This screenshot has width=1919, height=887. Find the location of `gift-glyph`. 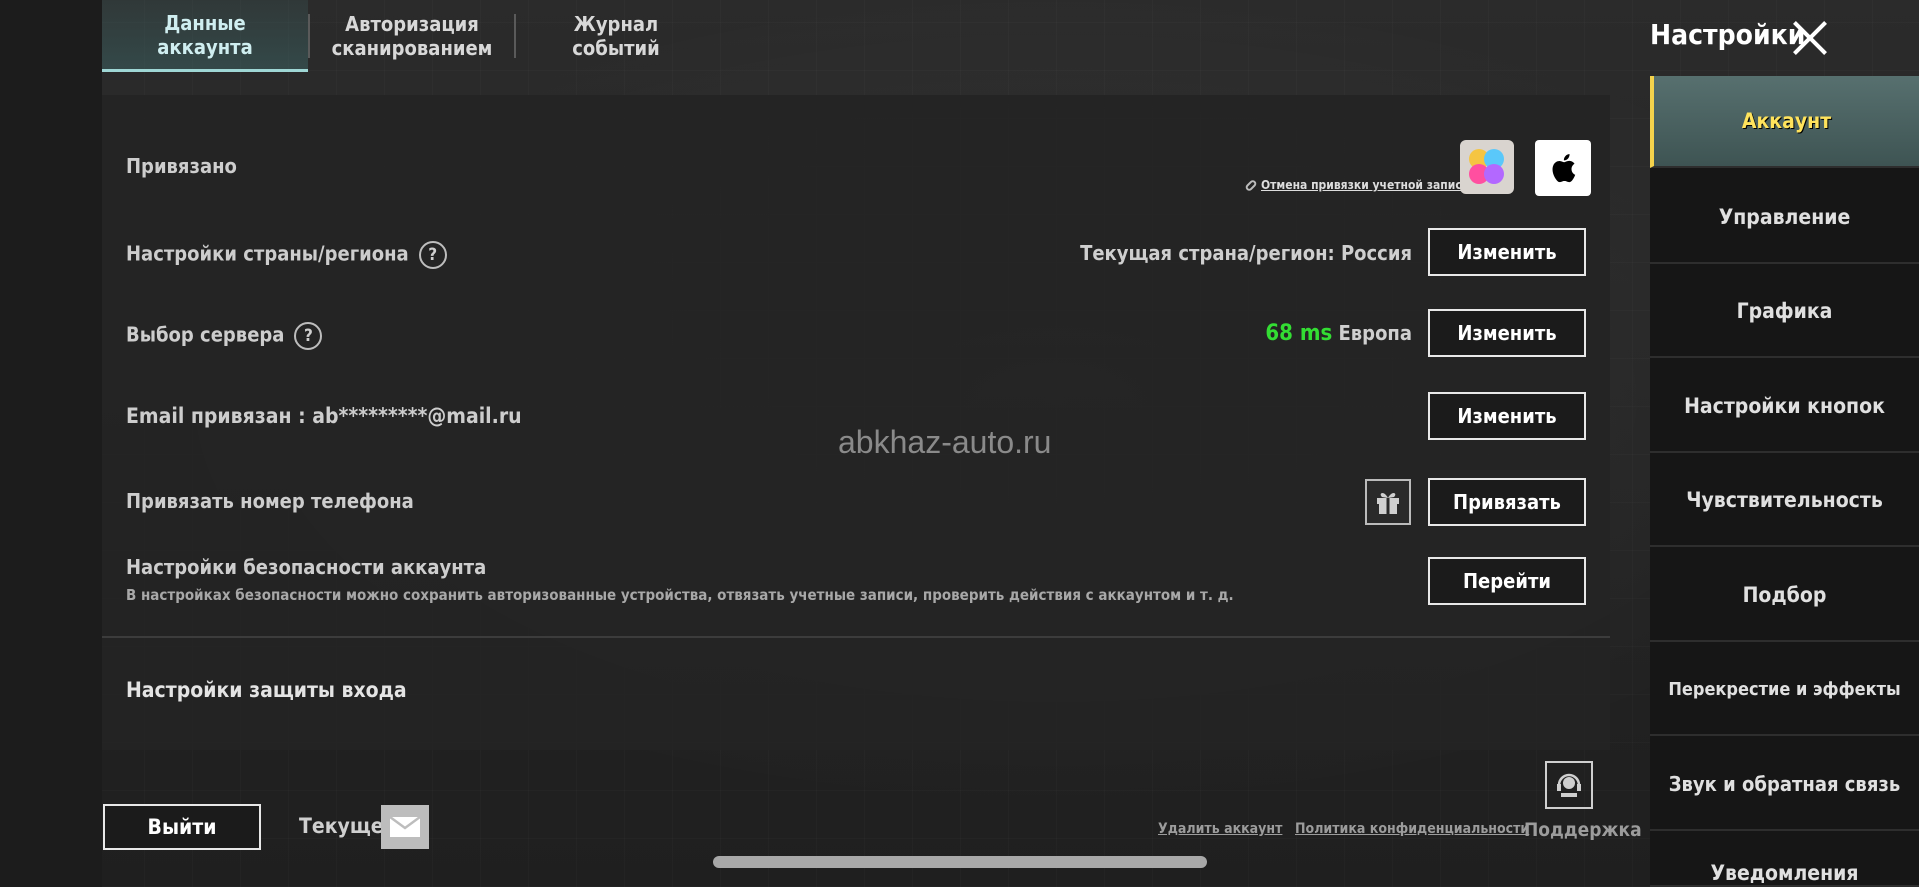

gift-glyph is located at coordinates (1388, 503).